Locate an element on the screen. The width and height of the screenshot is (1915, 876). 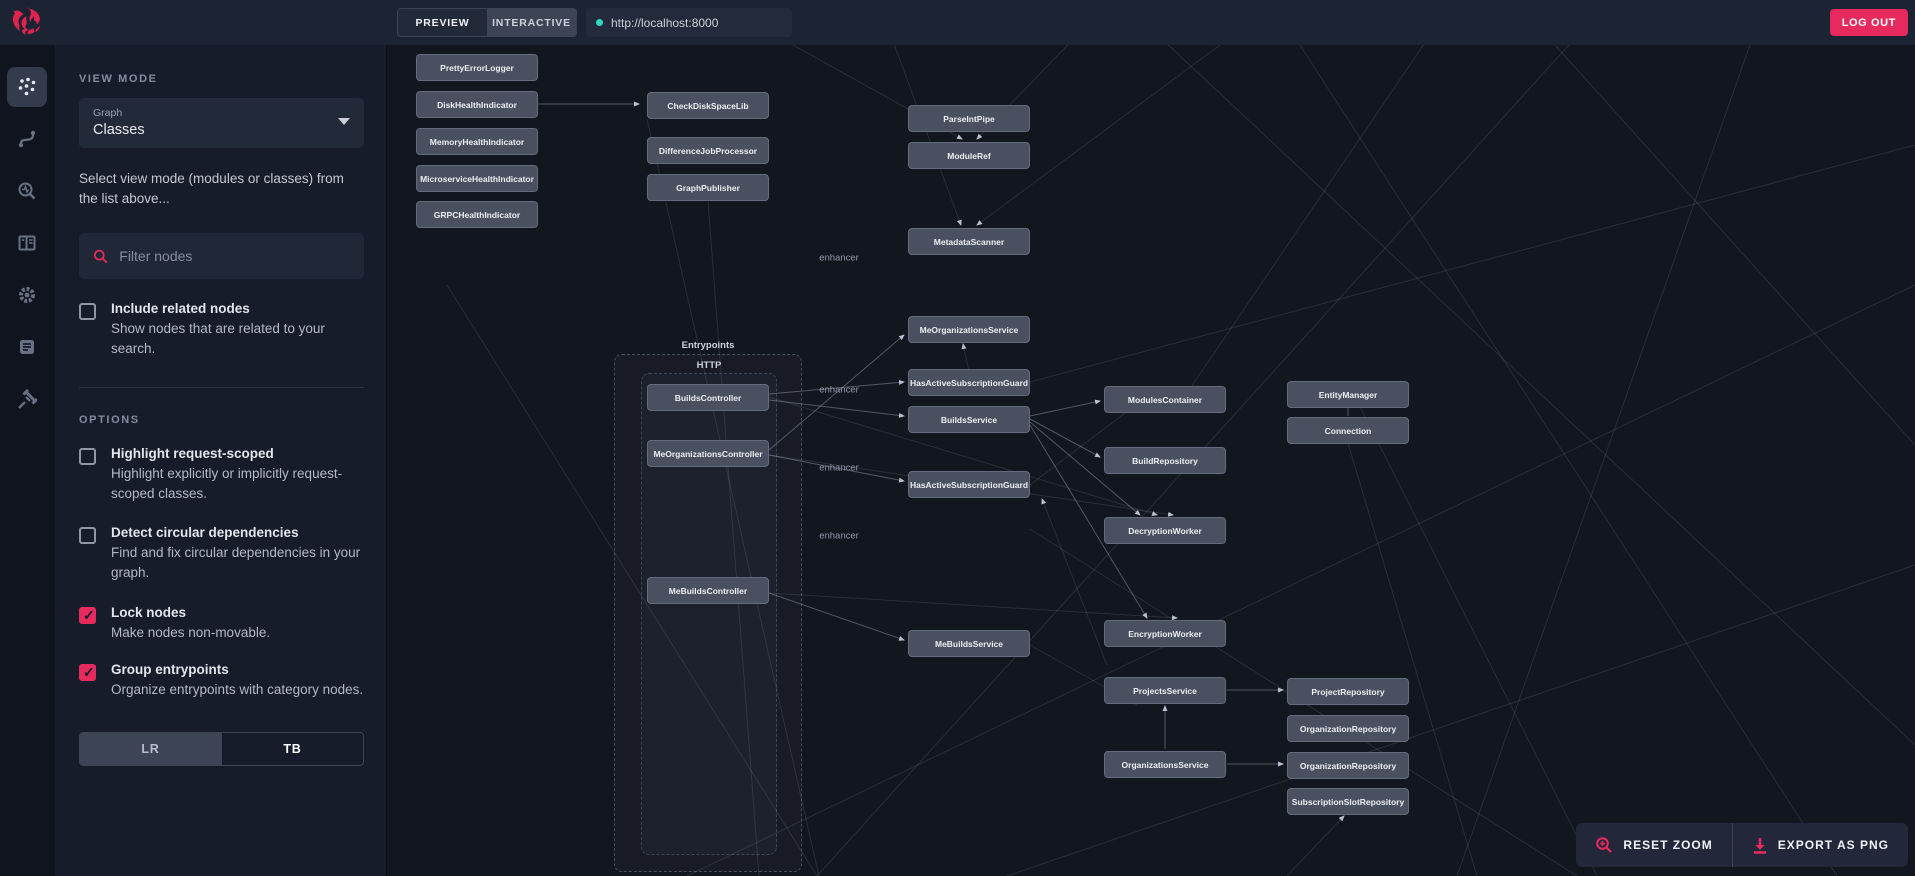
filter-nodes-field is located at coordinates (221, 256).